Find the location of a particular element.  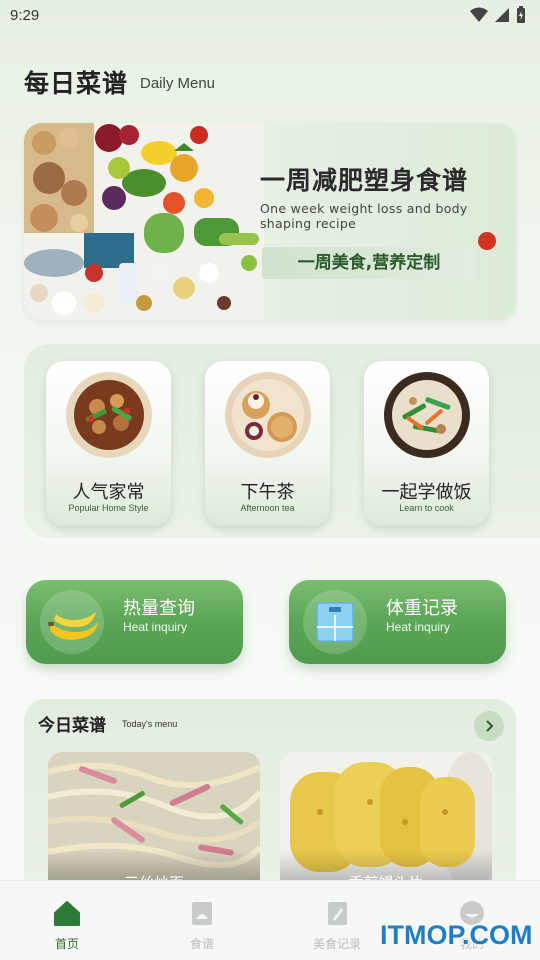

afternoon-tea-image is located at coordinates (268, 415).